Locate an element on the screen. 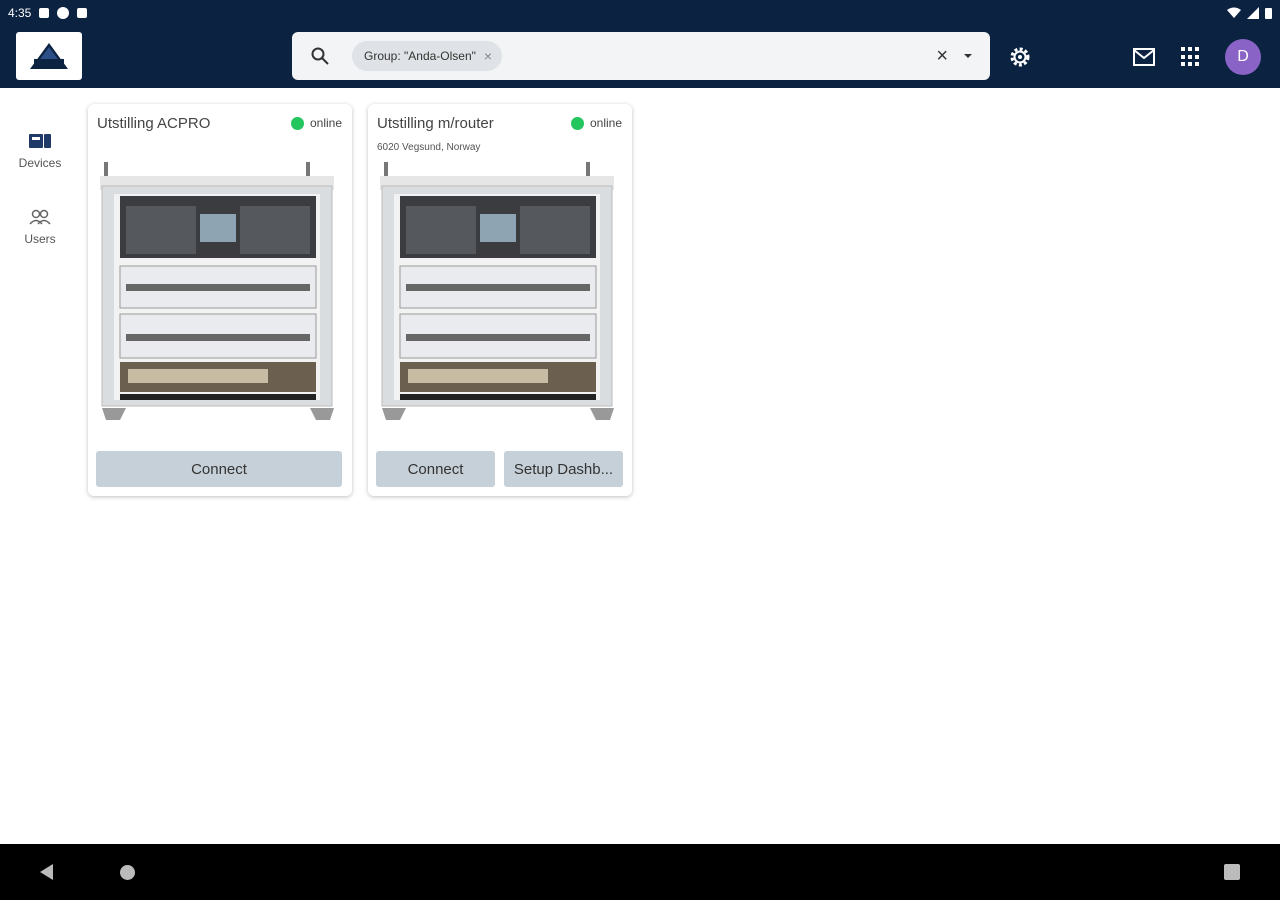 This screenshot has height=900, width=1280. status-bar: 4:35 is located at coordinates (640, 13).